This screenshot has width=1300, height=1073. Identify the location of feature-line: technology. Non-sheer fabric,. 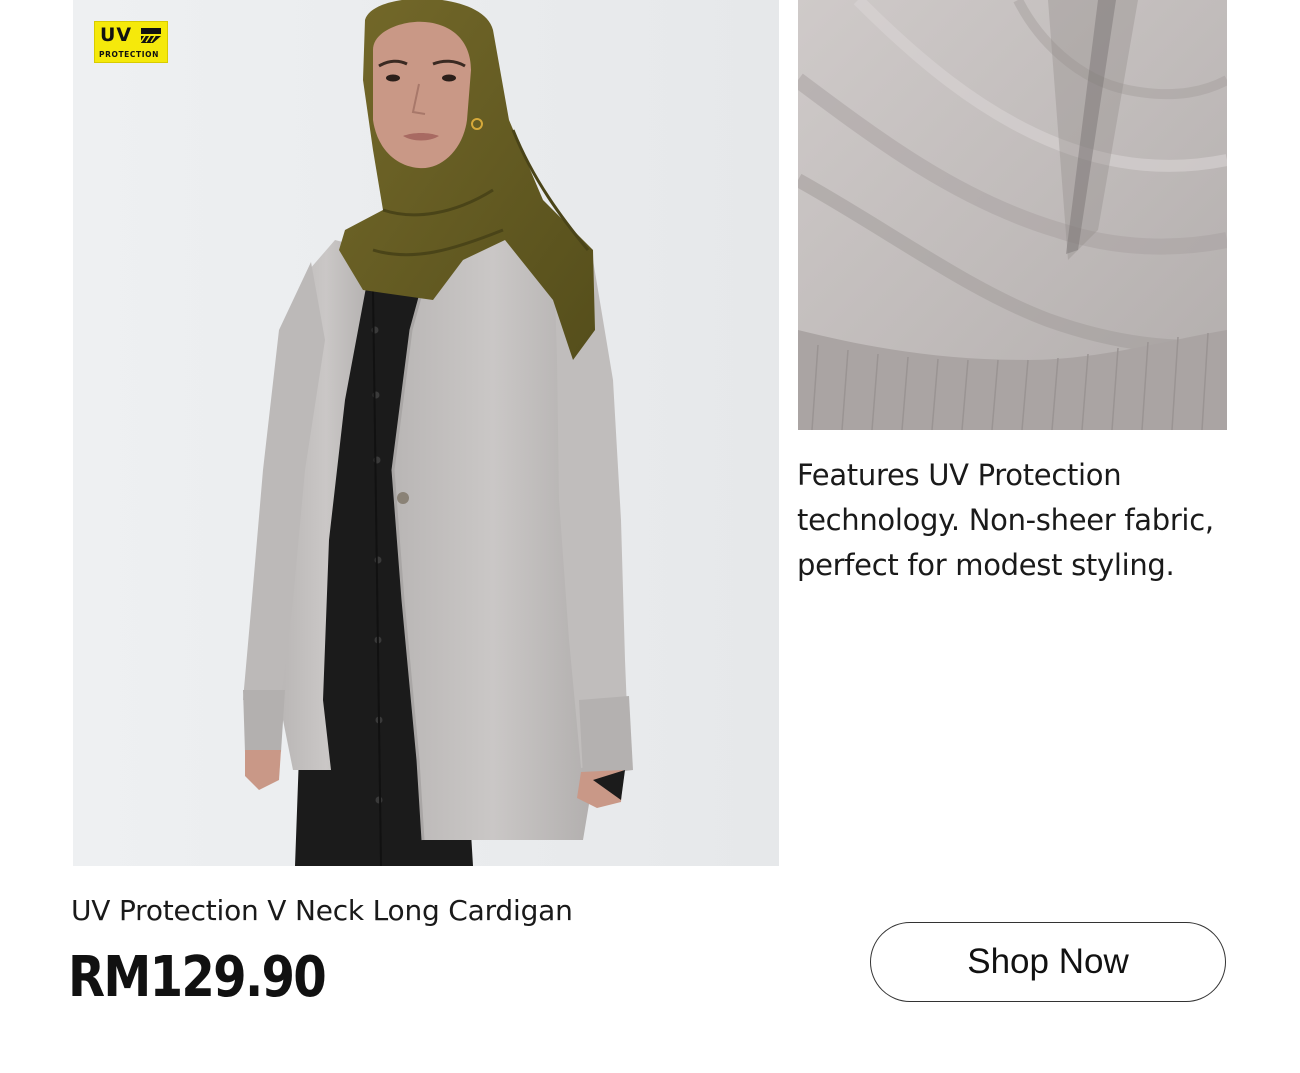
(1005, 520).